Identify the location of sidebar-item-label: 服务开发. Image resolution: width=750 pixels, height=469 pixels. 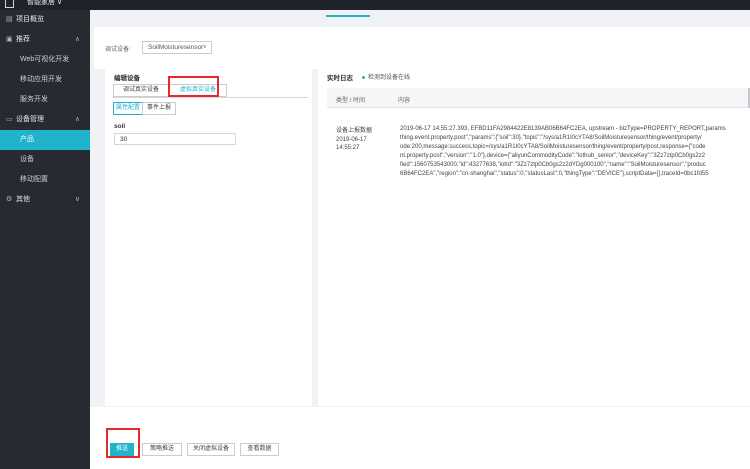
(34, 99).